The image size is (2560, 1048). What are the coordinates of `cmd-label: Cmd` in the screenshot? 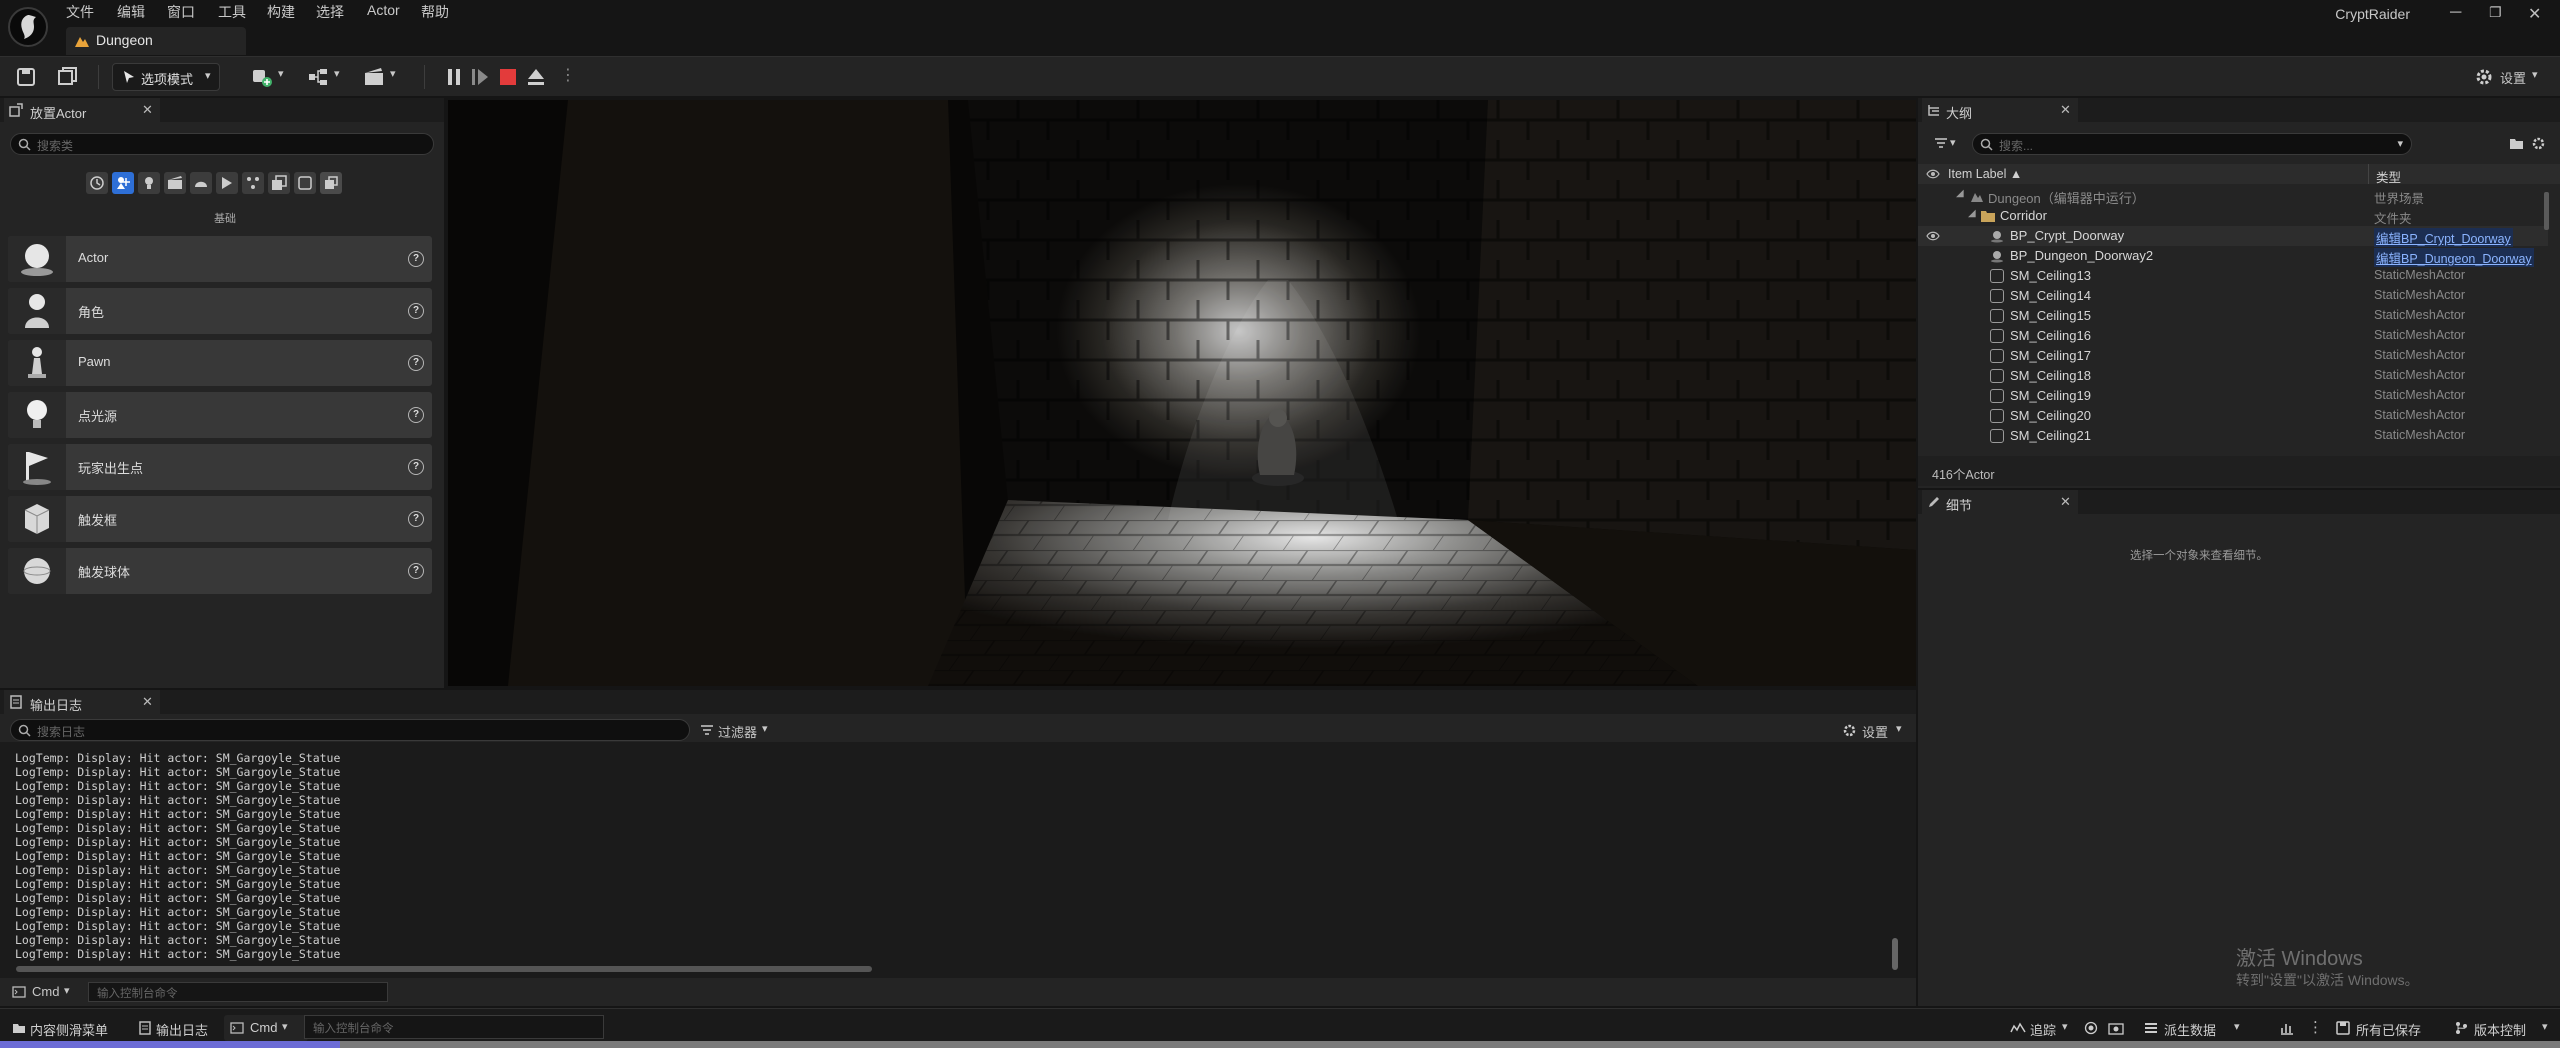 It's located at (45, 991).